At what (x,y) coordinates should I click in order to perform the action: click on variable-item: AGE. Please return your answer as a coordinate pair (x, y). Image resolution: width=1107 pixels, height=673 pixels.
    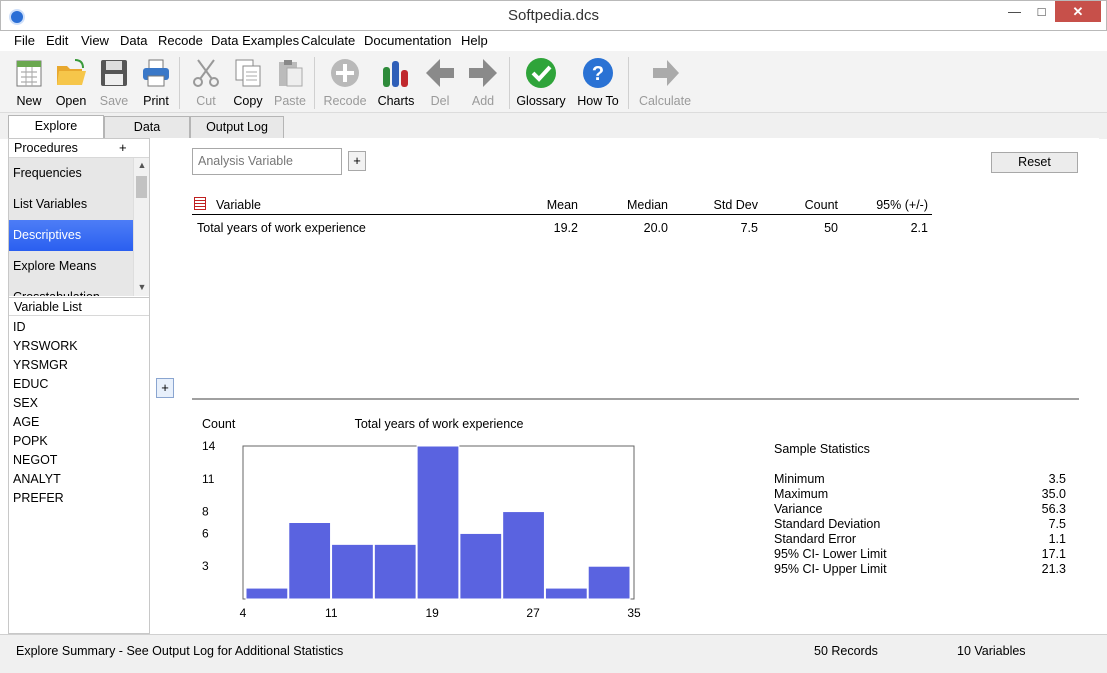
    Looking at the image, I should click on (26, 422).